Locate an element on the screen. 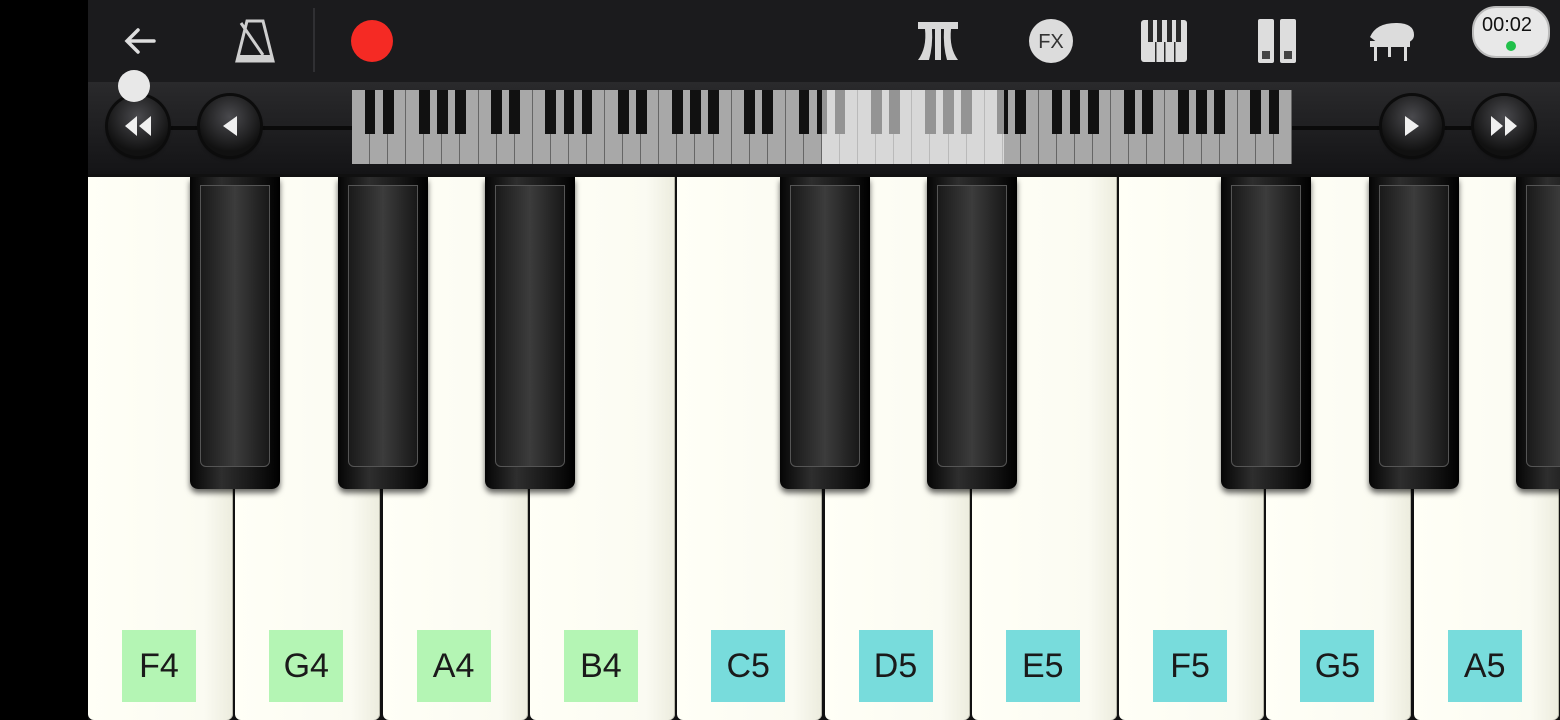 Image resolution: width=1560 pixels, height=720 pixels. back-arrow-icon is located at coordinates (140, 41).